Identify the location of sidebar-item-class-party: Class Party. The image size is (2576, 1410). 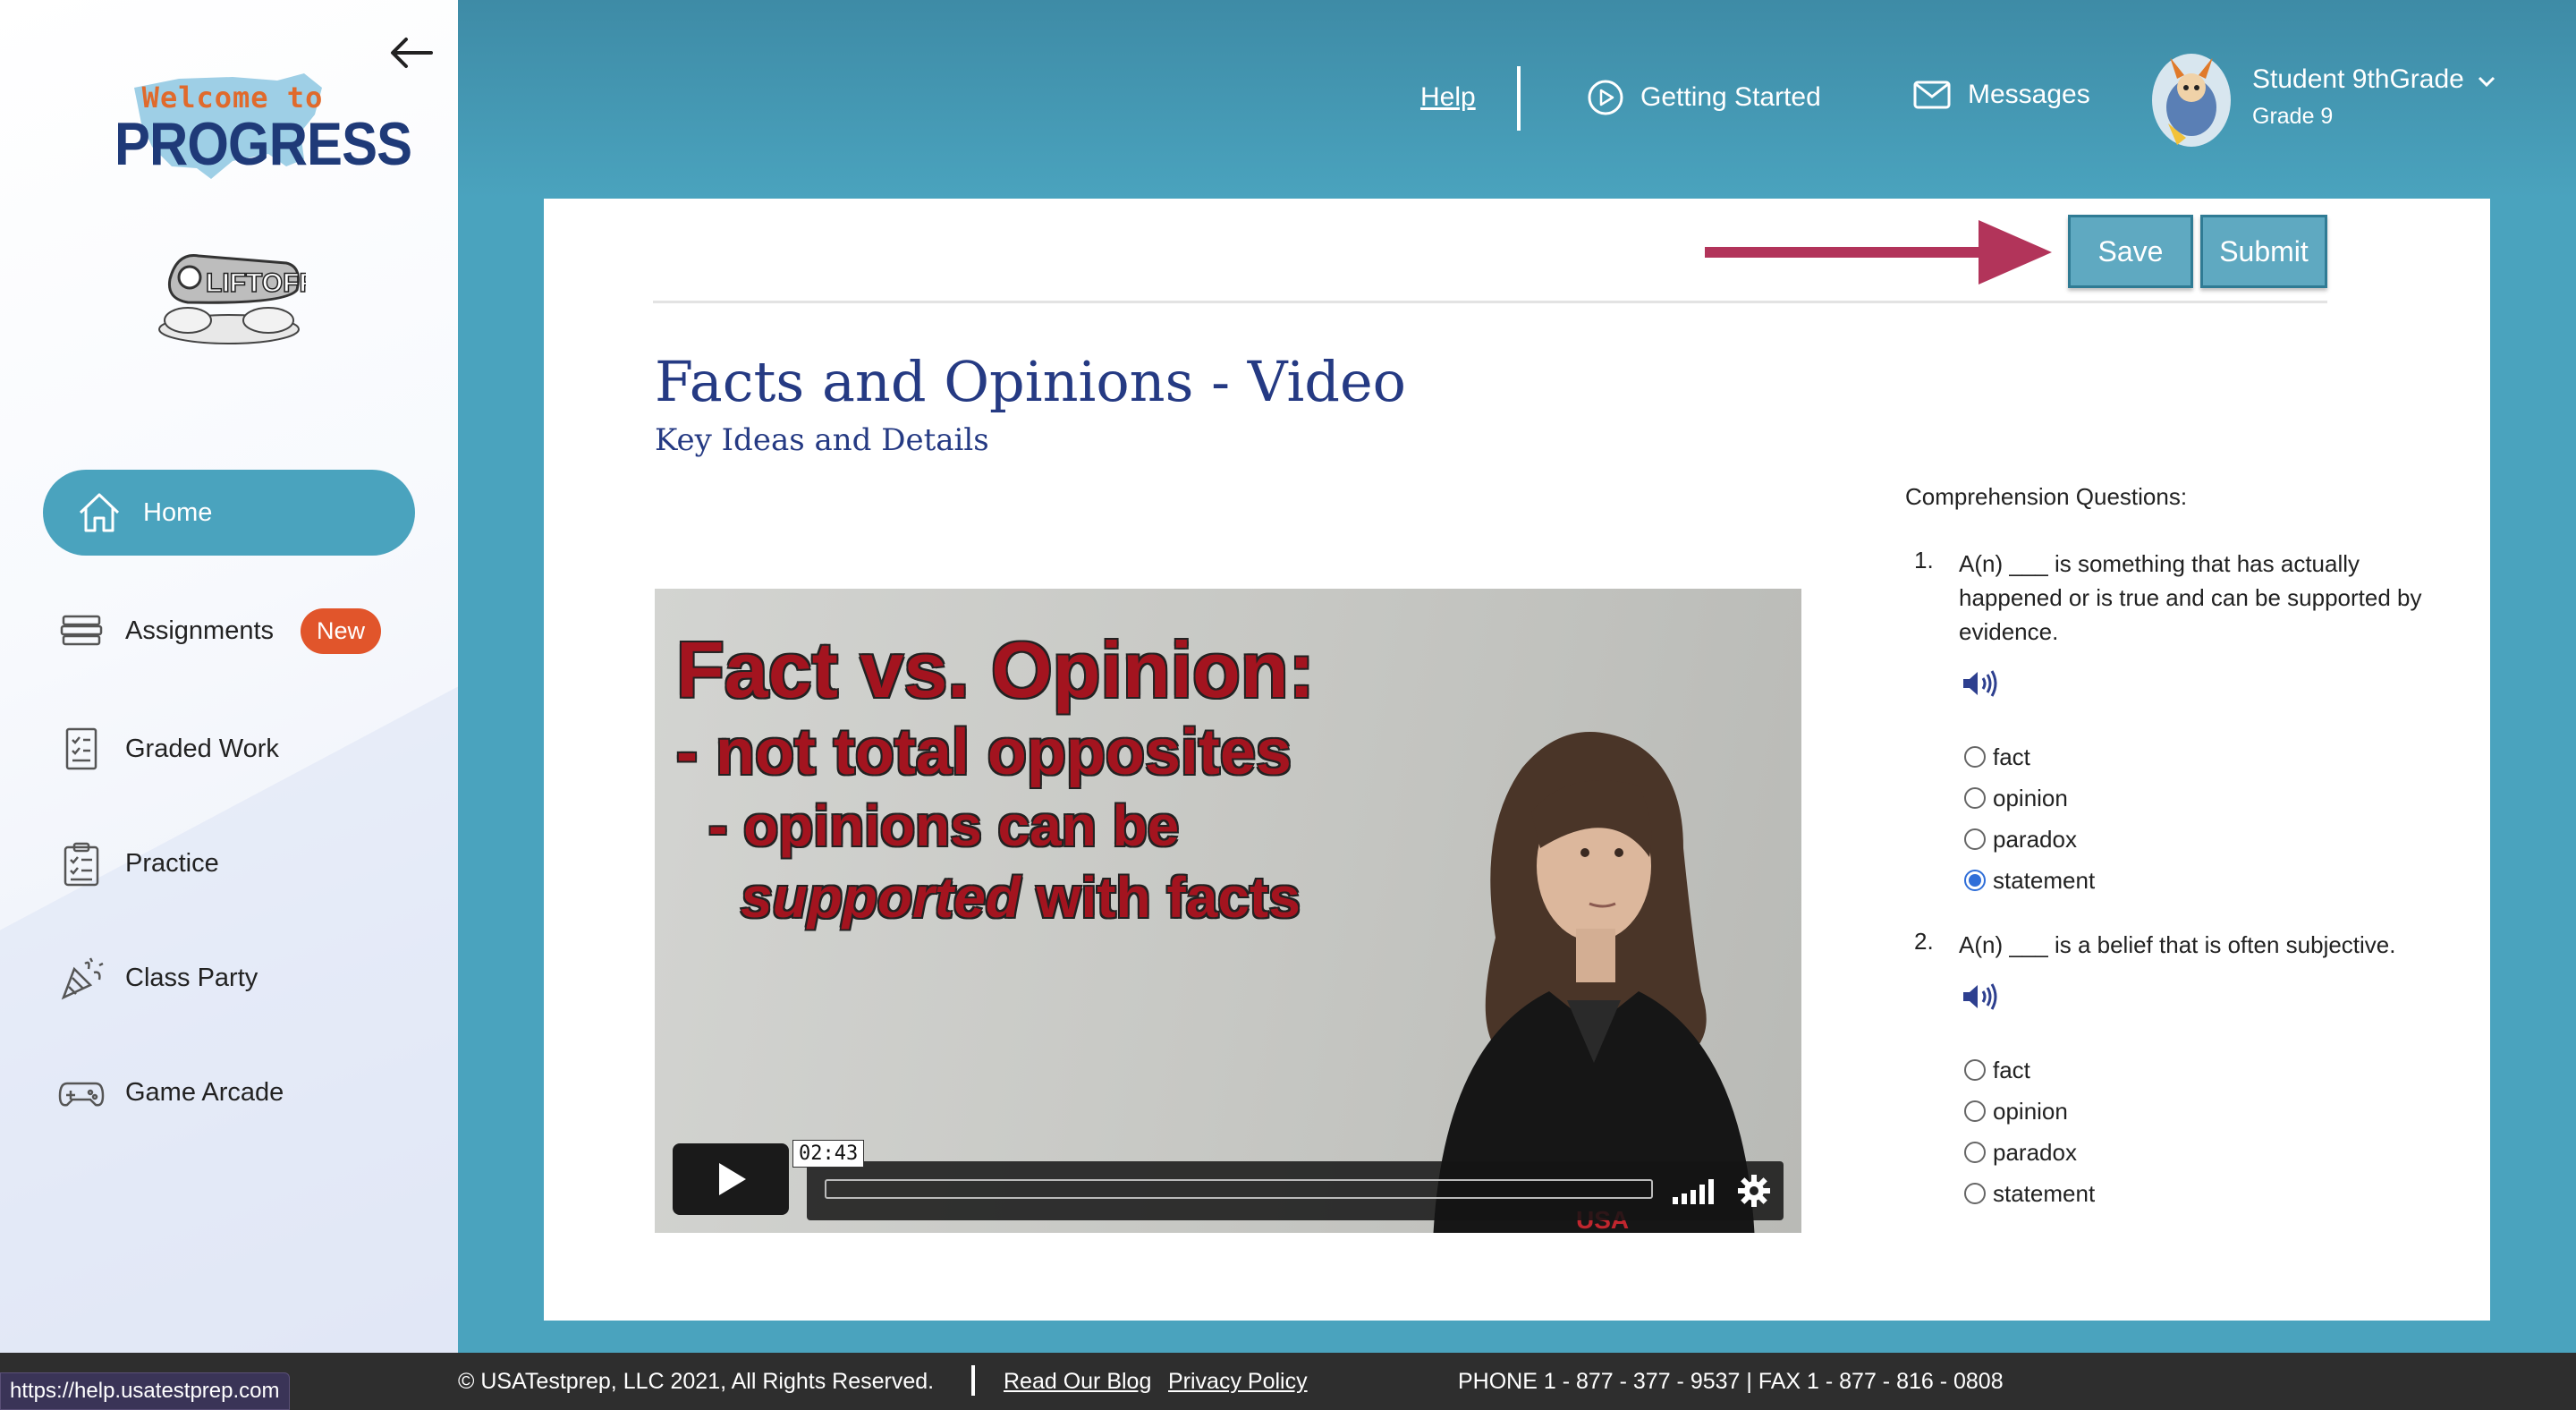
(229, 978).